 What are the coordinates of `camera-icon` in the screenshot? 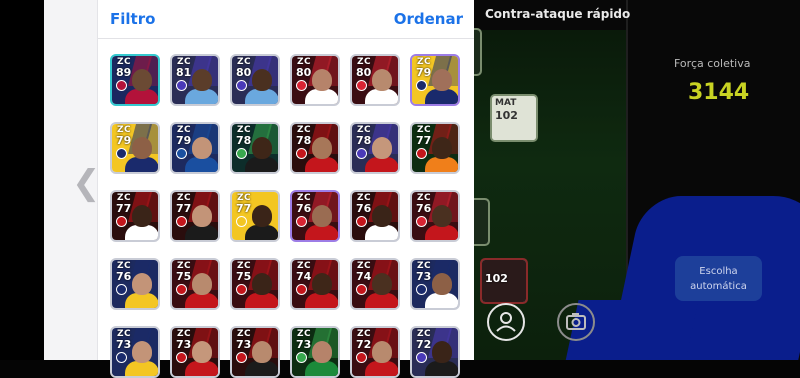 It's located at (576, 322).